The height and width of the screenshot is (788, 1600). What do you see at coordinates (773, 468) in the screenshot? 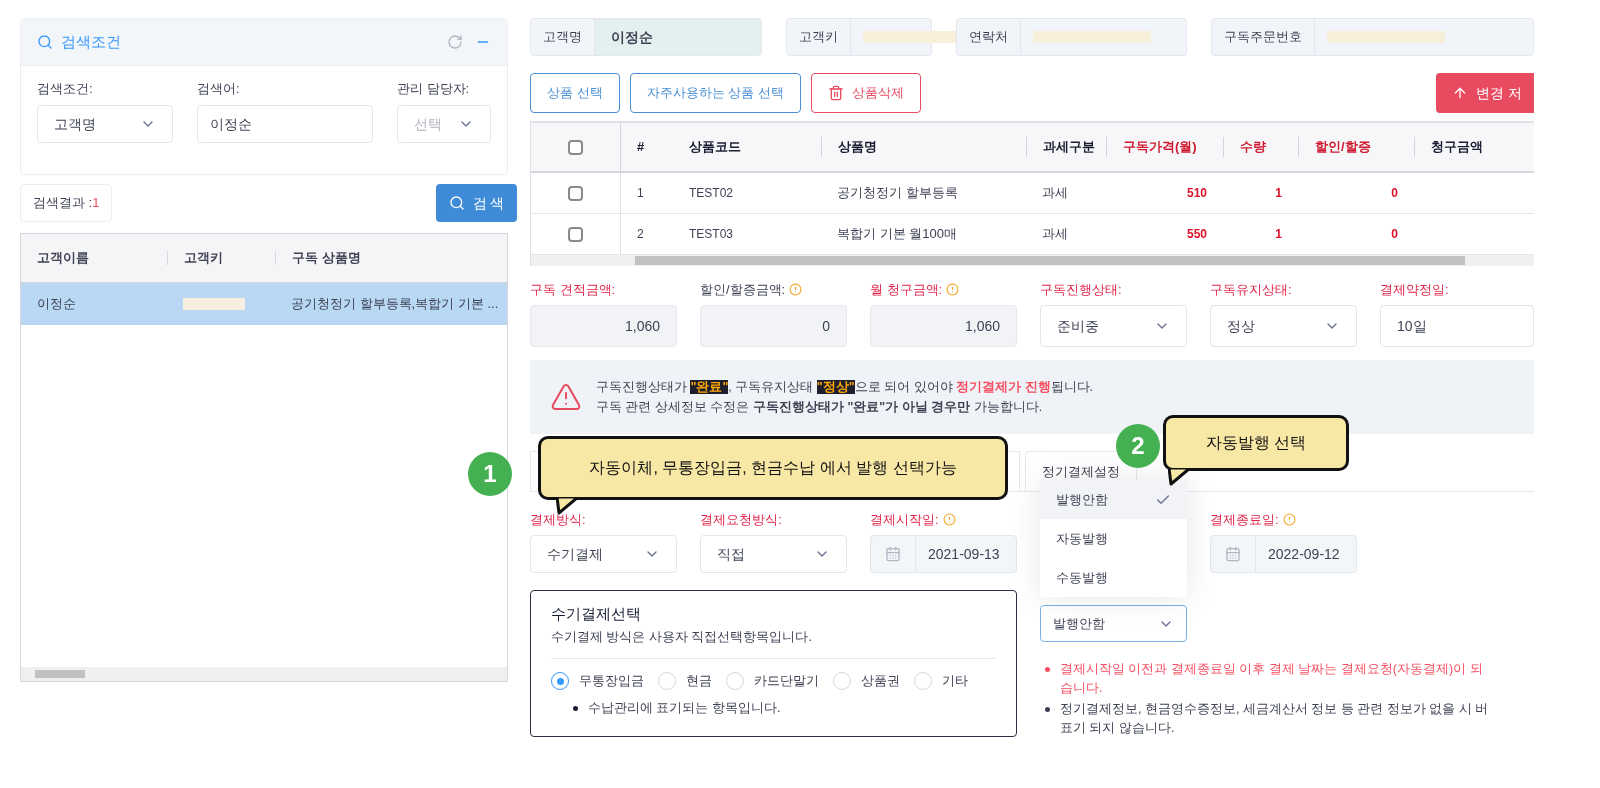
I see `callout-tooltip: 자동이체, 무통장입금, 현금수납 에서 발행 선택가능` at bounding box center [773, 468].